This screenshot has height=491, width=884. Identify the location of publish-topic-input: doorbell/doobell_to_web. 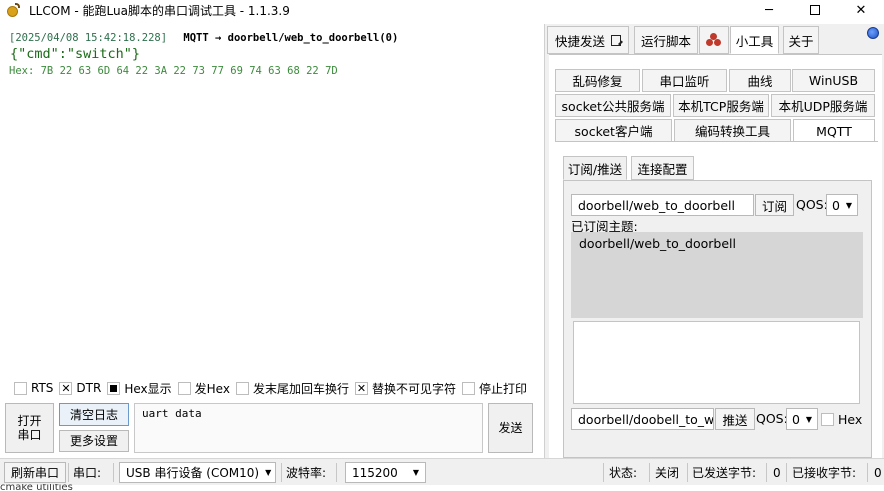
(642, 419).